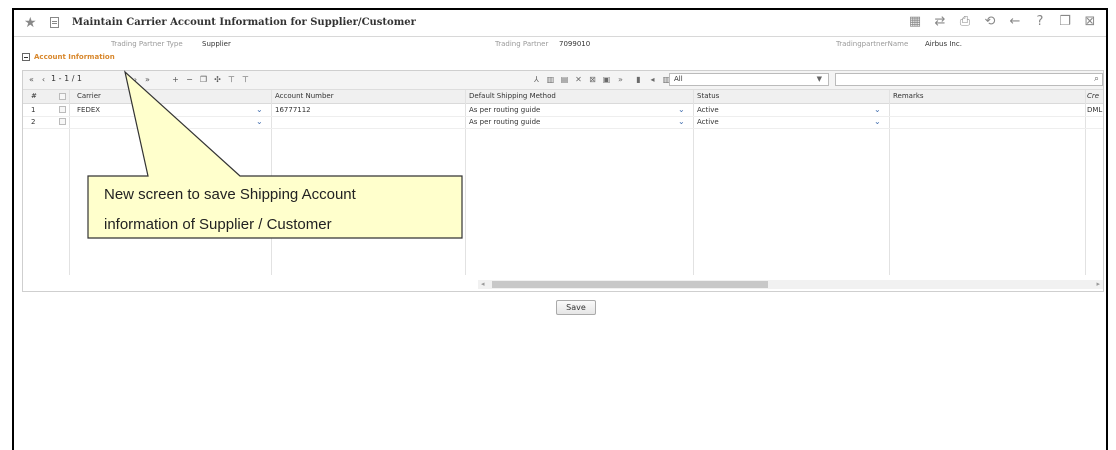  I want to click on callout-line-2: information of Supplier / Customer, so click(218, 224).